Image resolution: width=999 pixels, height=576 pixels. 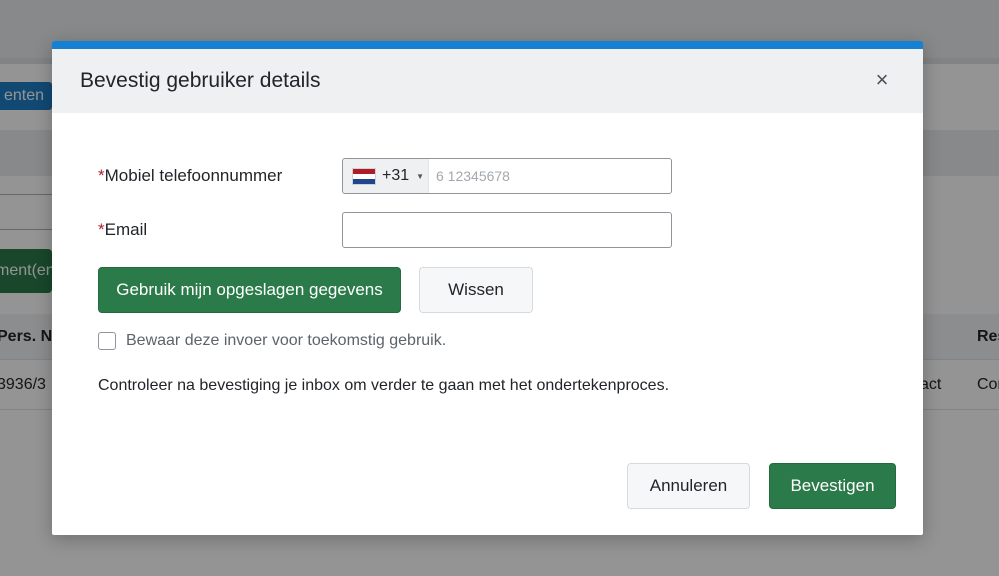 I want to click on dialog-accent-bar, so click(x=487, y=45).